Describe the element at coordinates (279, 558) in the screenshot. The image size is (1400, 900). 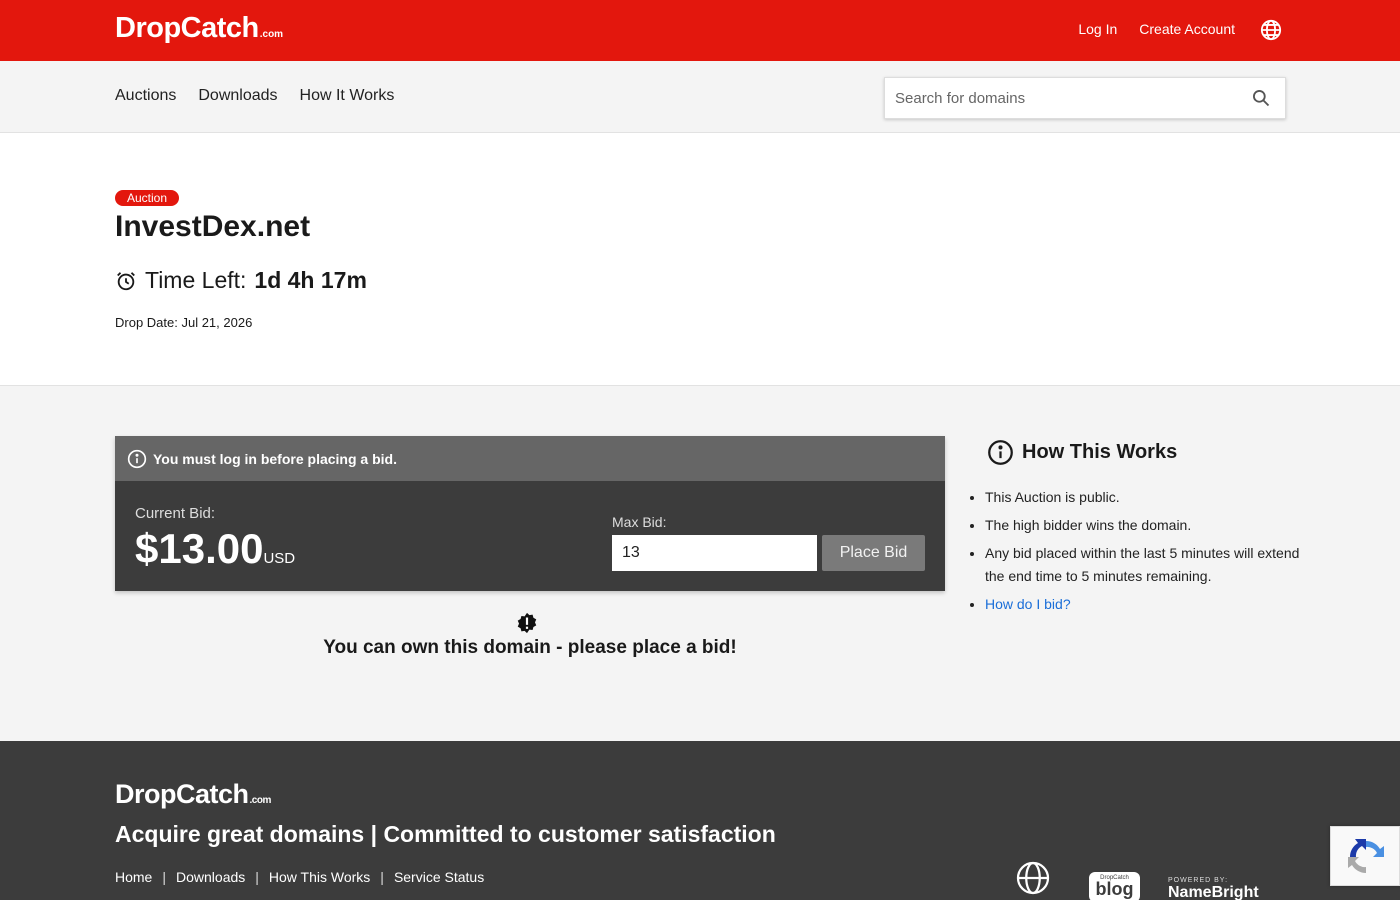
I see `currency-label: USD` at that location.